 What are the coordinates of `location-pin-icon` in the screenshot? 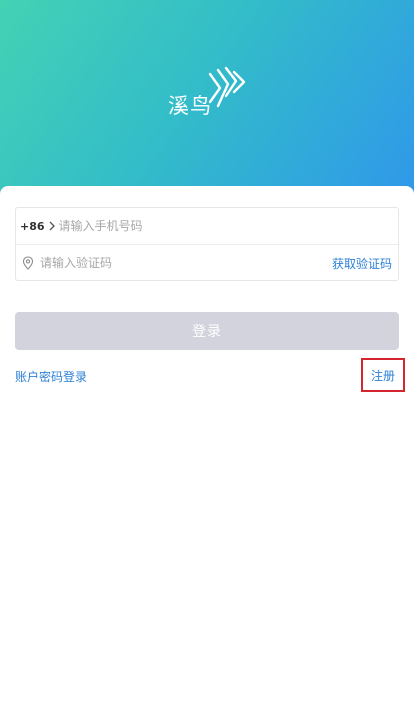 It's located at (28, 263).